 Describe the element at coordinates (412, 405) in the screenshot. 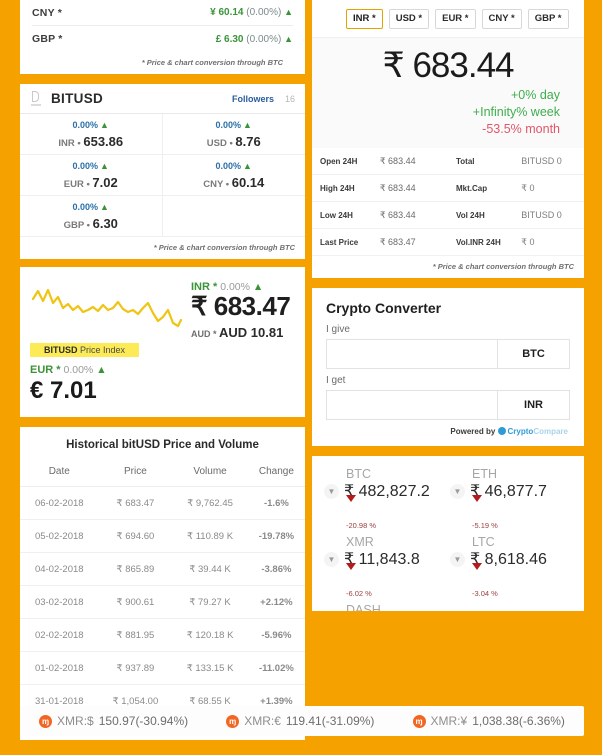

I see `get-input` at that location.